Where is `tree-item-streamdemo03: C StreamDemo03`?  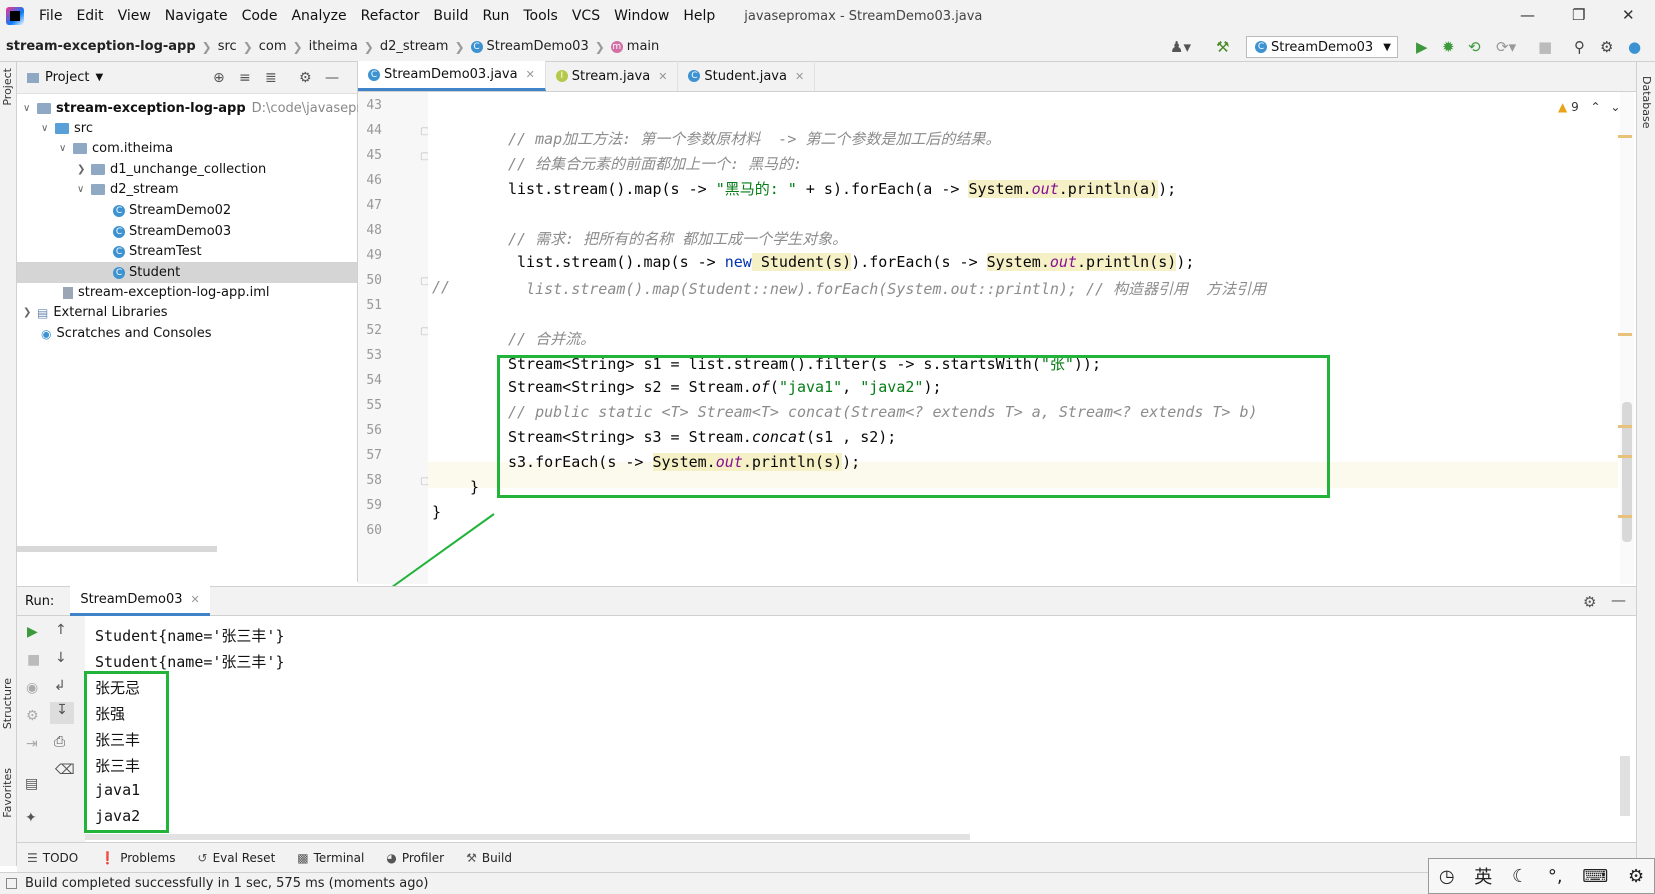 tree-item-streamdemo03: C StreamDemo03 is located at coordinates (172, 231).